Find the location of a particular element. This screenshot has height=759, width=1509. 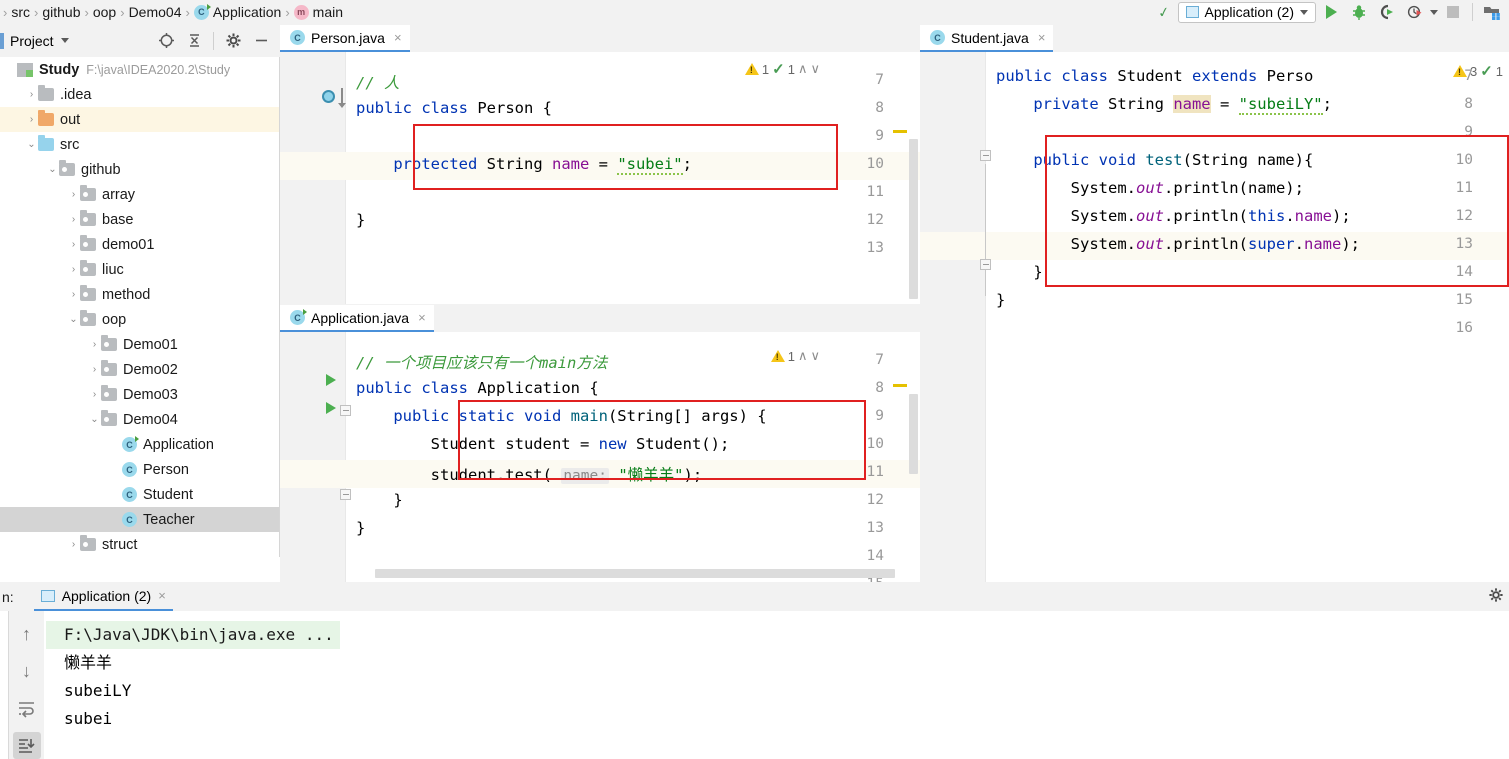

breadcrumb-item-demo04: Demo04 is located at coordinates (155, 12).